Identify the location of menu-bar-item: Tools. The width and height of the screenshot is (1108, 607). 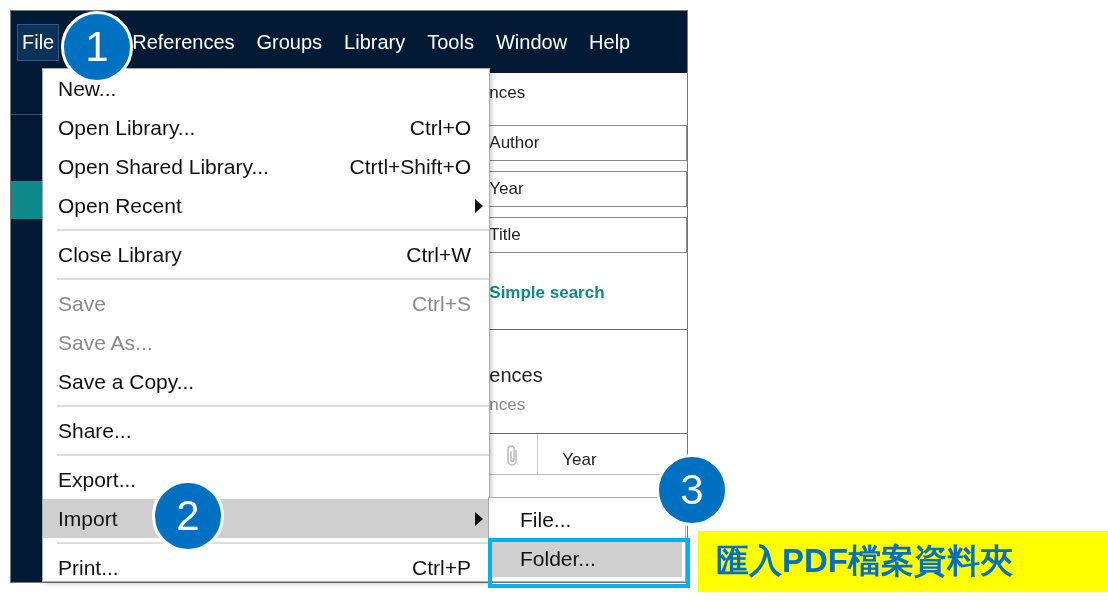
(450, 42).